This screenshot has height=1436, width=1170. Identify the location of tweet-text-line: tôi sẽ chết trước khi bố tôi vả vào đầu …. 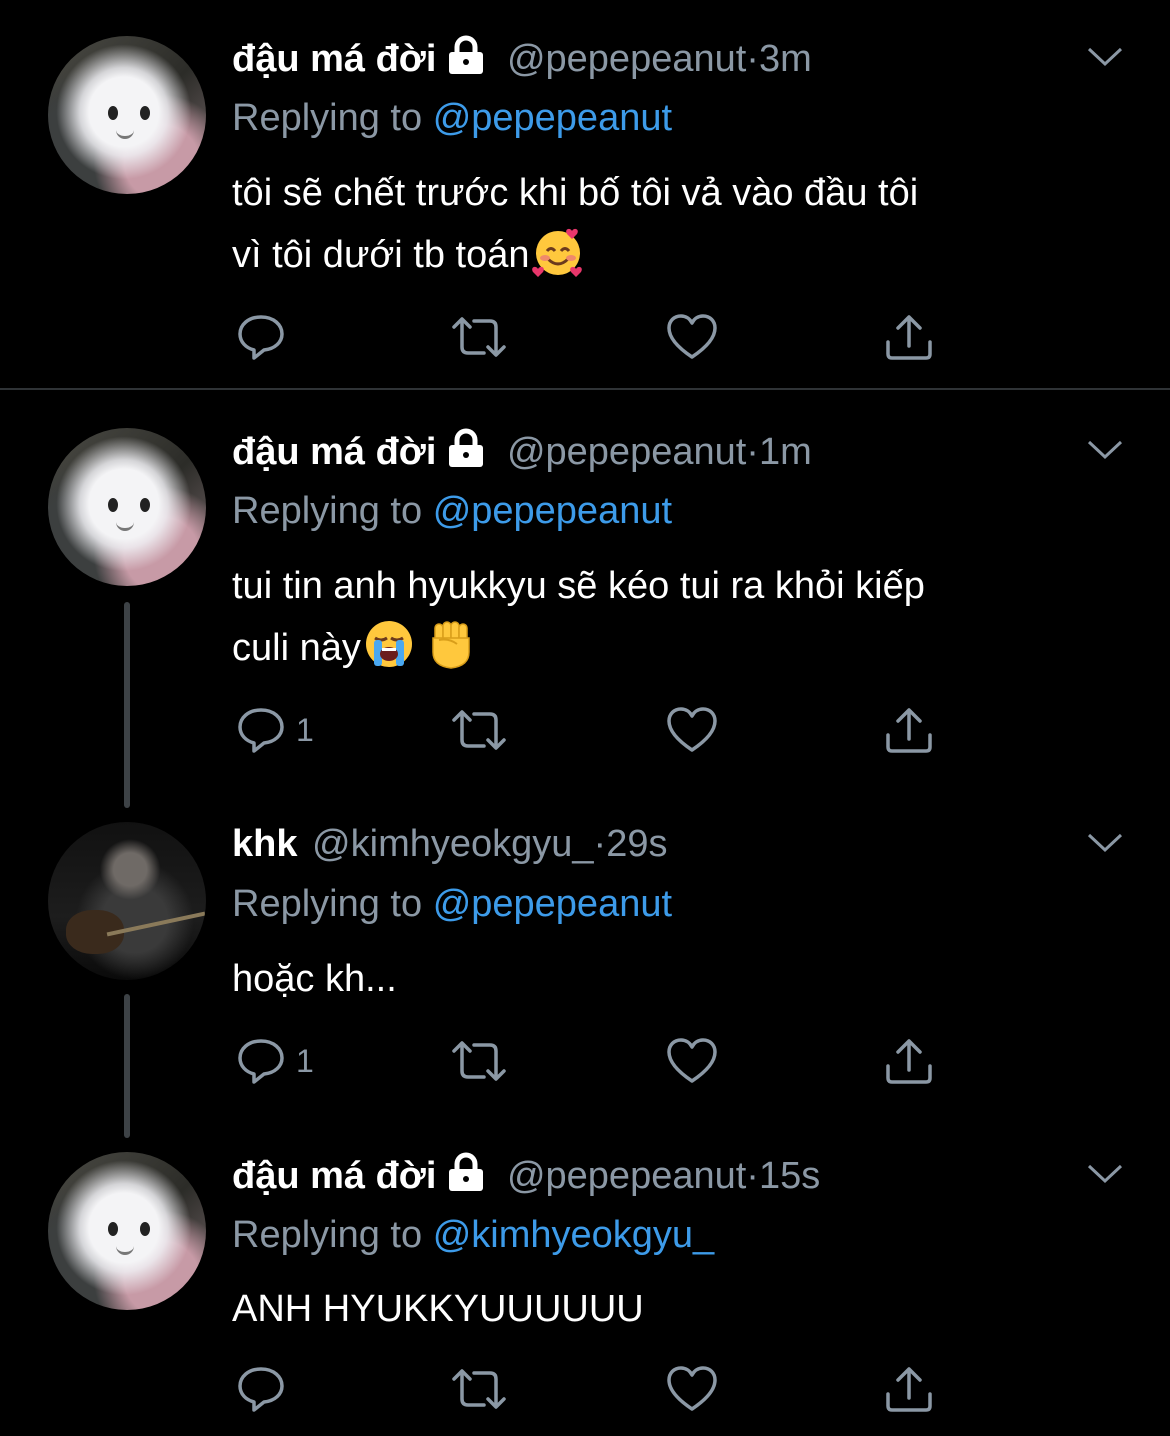
(575, 193).